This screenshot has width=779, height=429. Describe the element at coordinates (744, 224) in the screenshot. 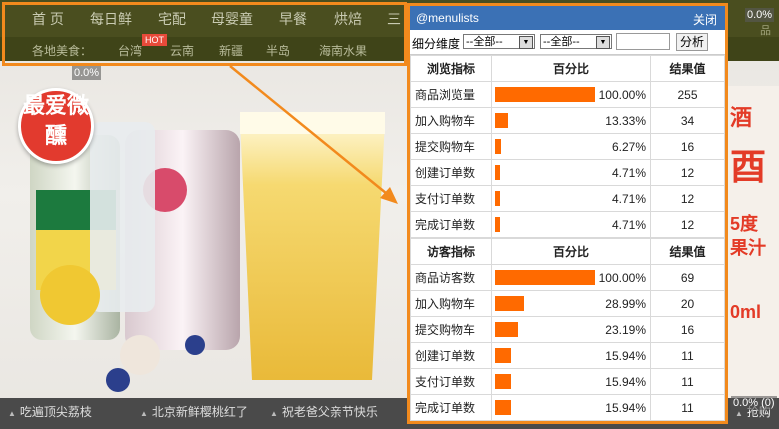

I see `ad-text: 5度` at that location.